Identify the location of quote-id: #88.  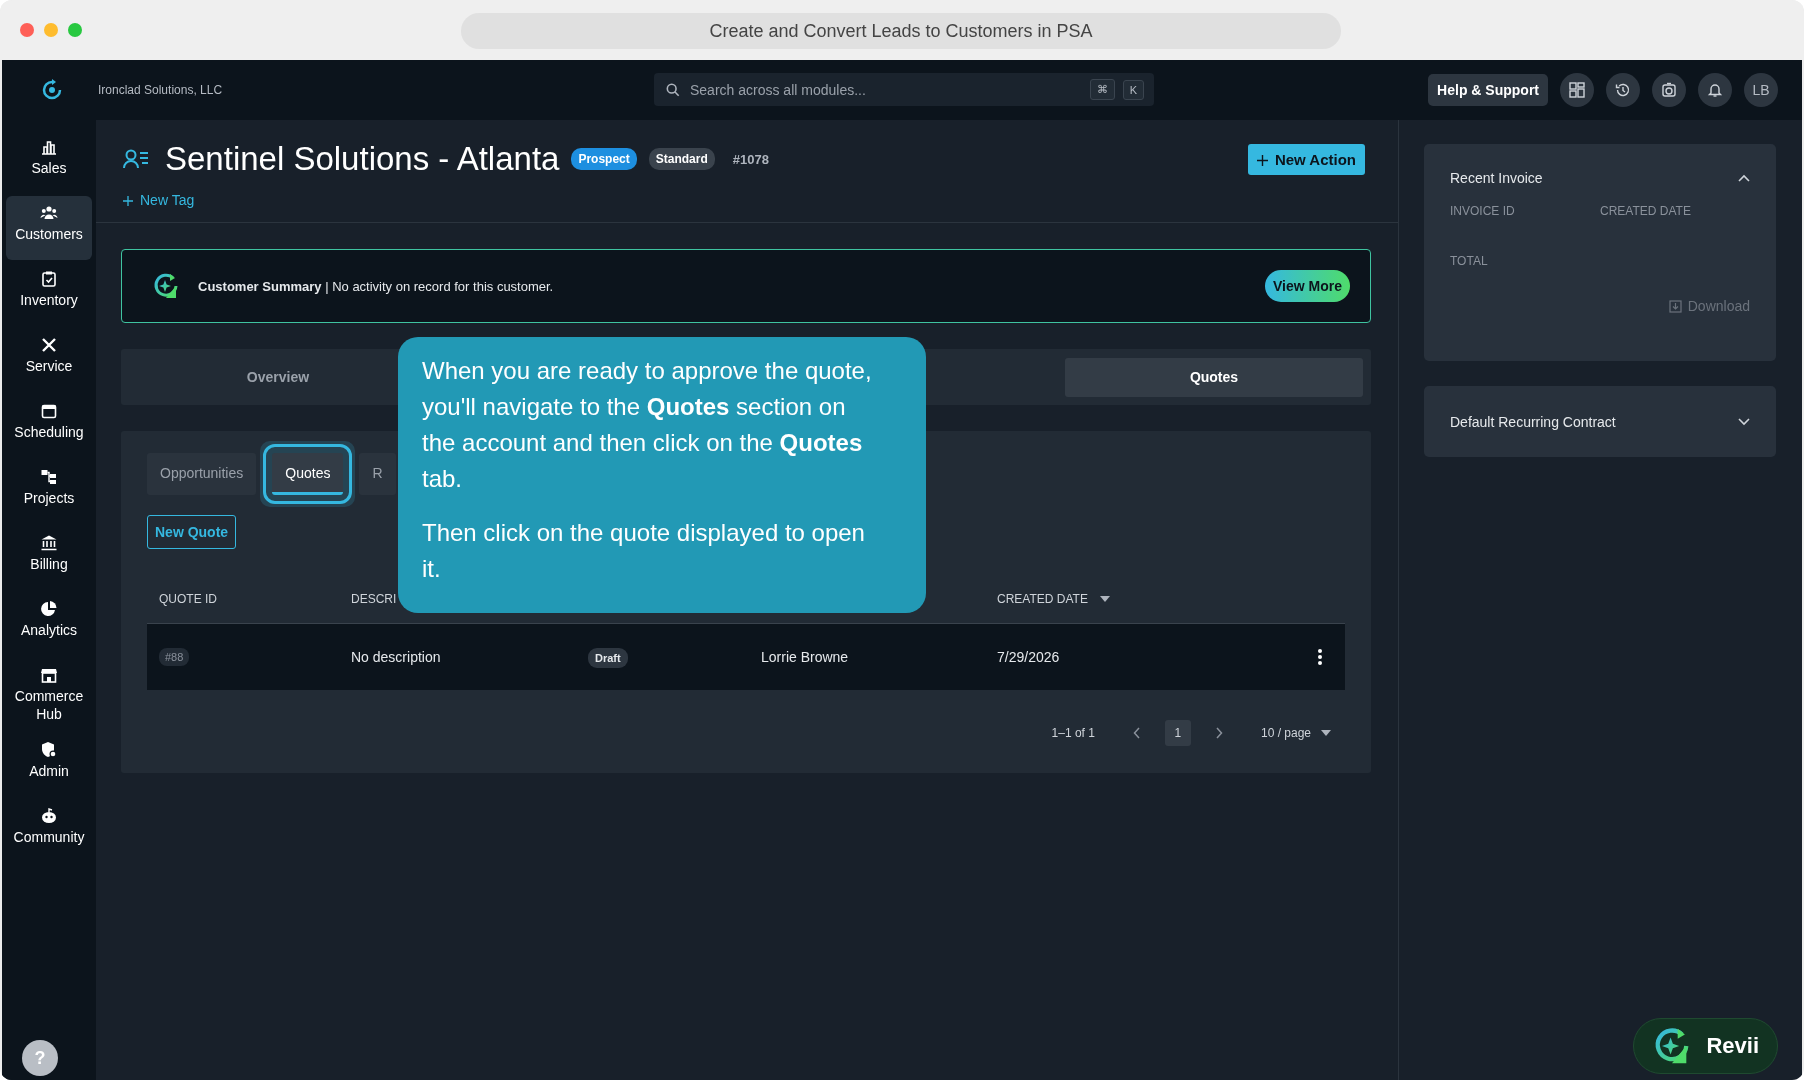
(174, 657).